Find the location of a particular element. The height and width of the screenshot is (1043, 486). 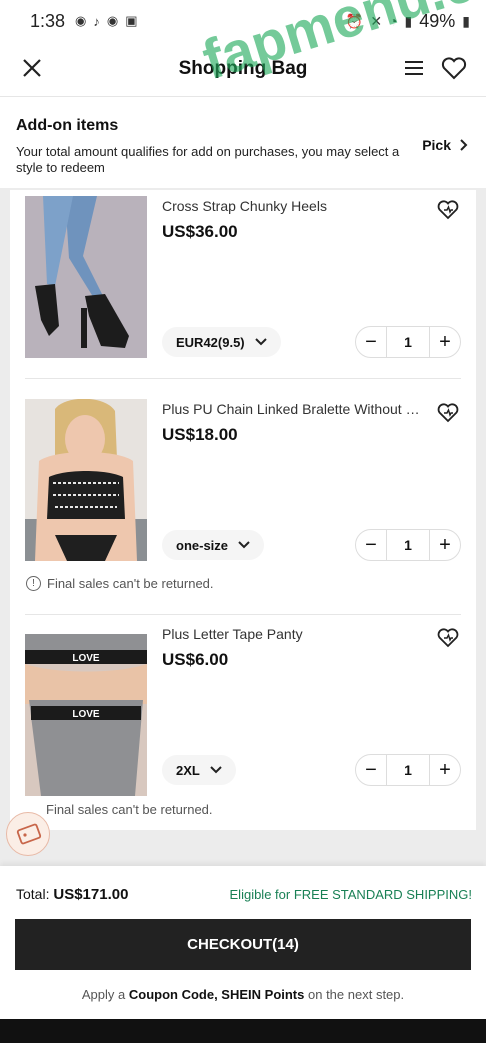

wishlist-icon is located at coordinates (454, 68).